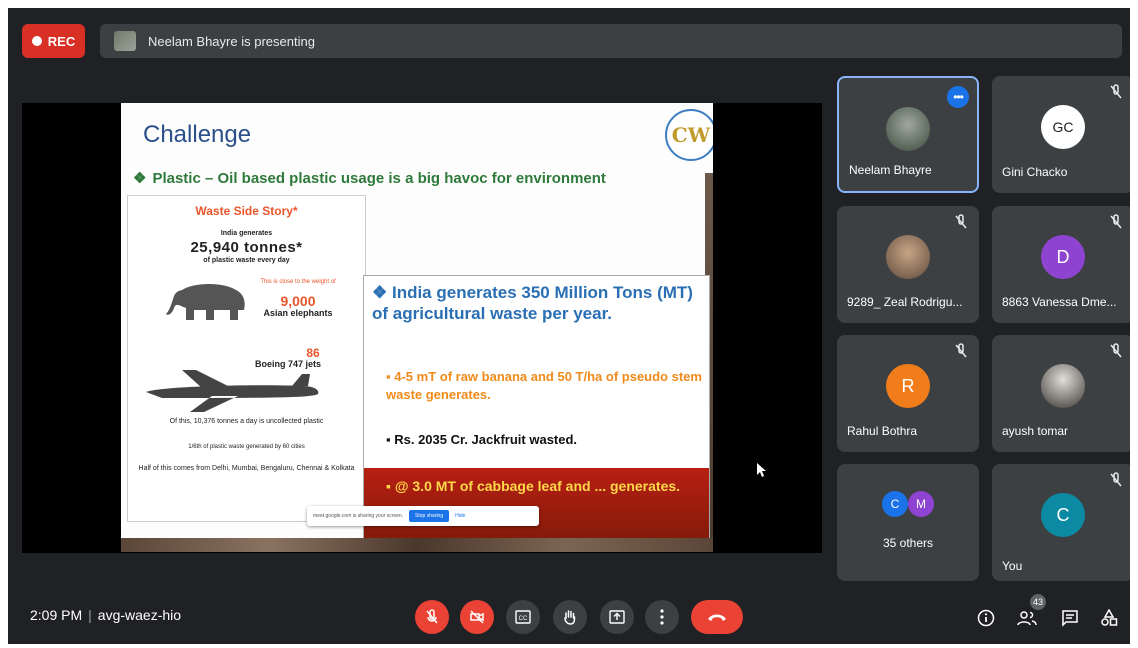 The height and width of the screenshot is (648, 1138). I want to click on raise-hand-icon, so click(570, 617).